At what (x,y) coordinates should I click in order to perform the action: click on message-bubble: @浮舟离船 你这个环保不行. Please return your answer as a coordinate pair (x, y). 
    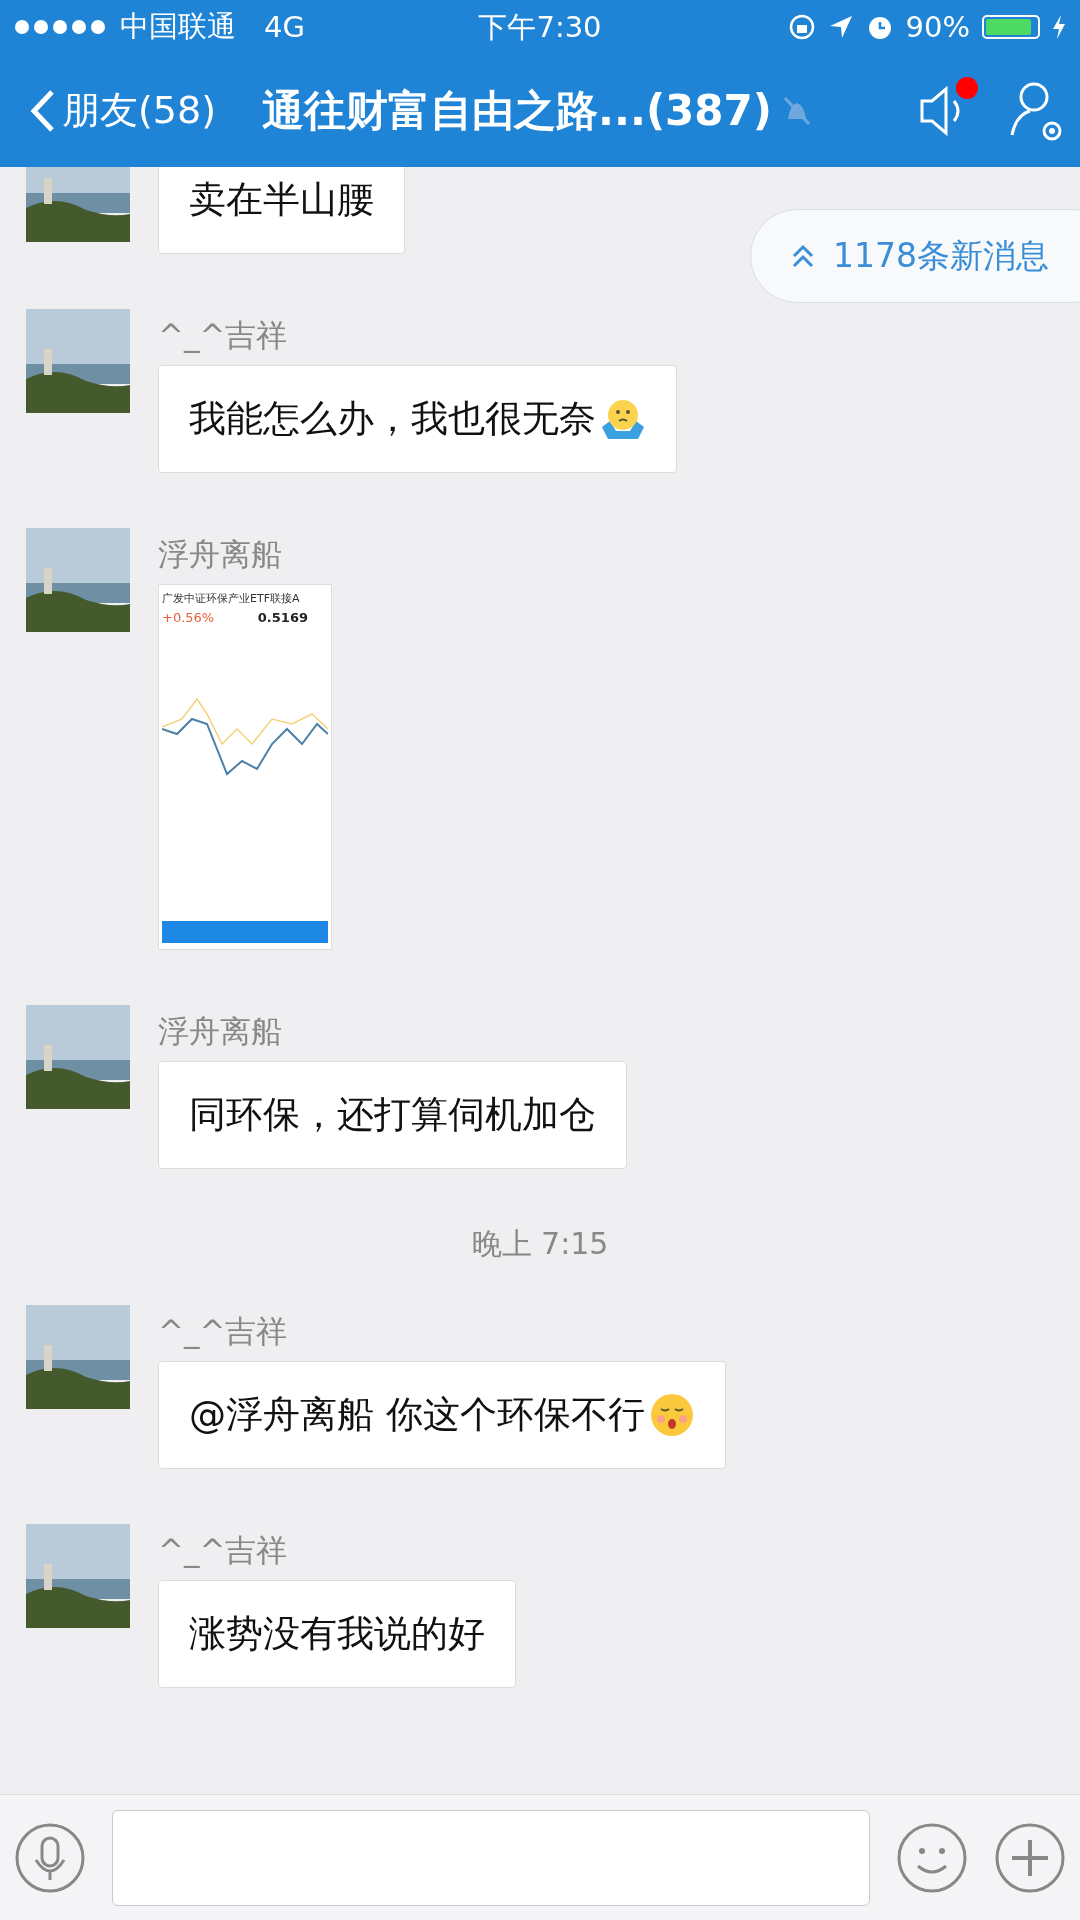
    Looking at the image, I should click on (442, 1415).